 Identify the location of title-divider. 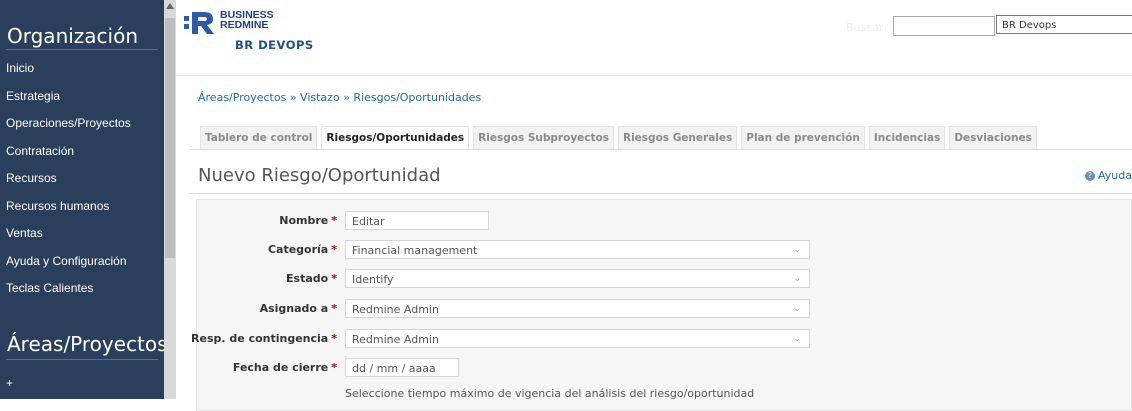
(661, 193).